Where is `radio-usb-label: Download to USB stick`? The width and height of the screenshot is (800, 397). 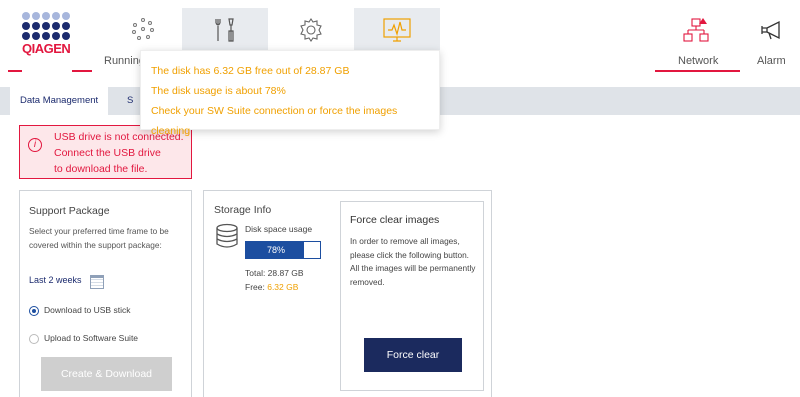 radio-usb-label: Download to USB stick is located at coordinates (87, 310).